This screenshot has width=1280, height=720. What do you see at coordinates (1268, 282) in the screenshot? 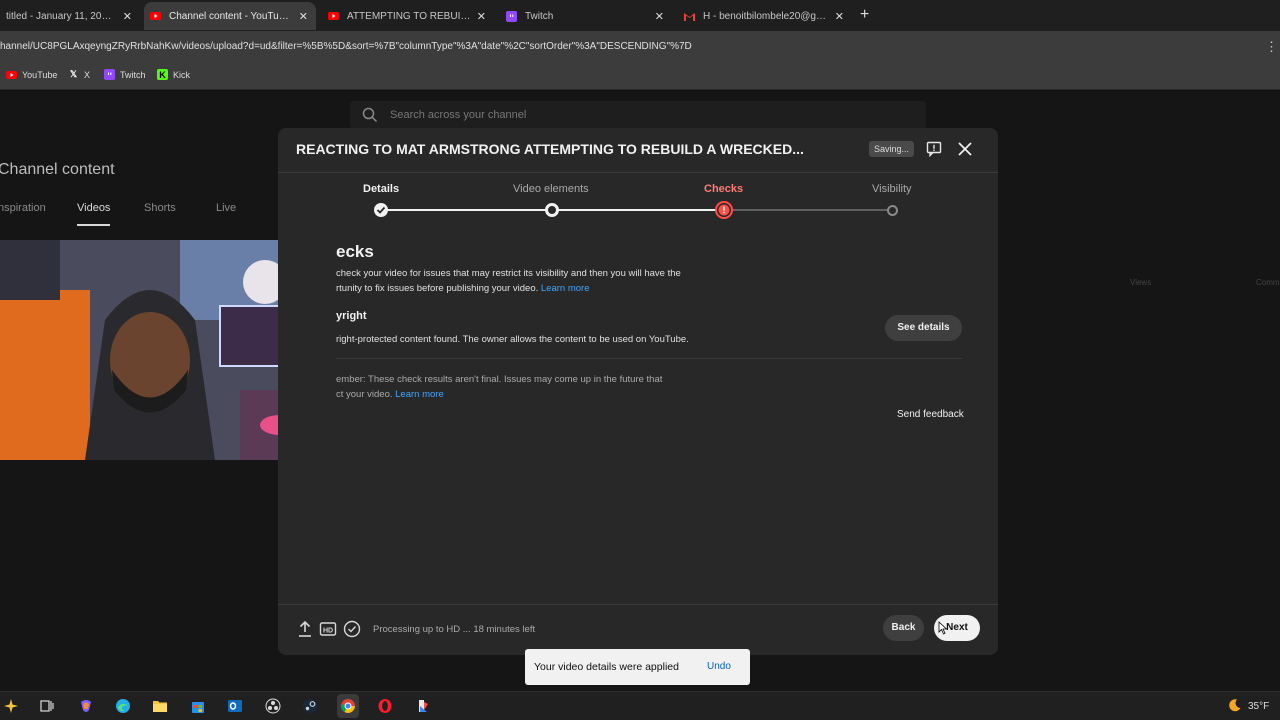
I see `column-comments: Comm` at bounding box center [1268, 282].